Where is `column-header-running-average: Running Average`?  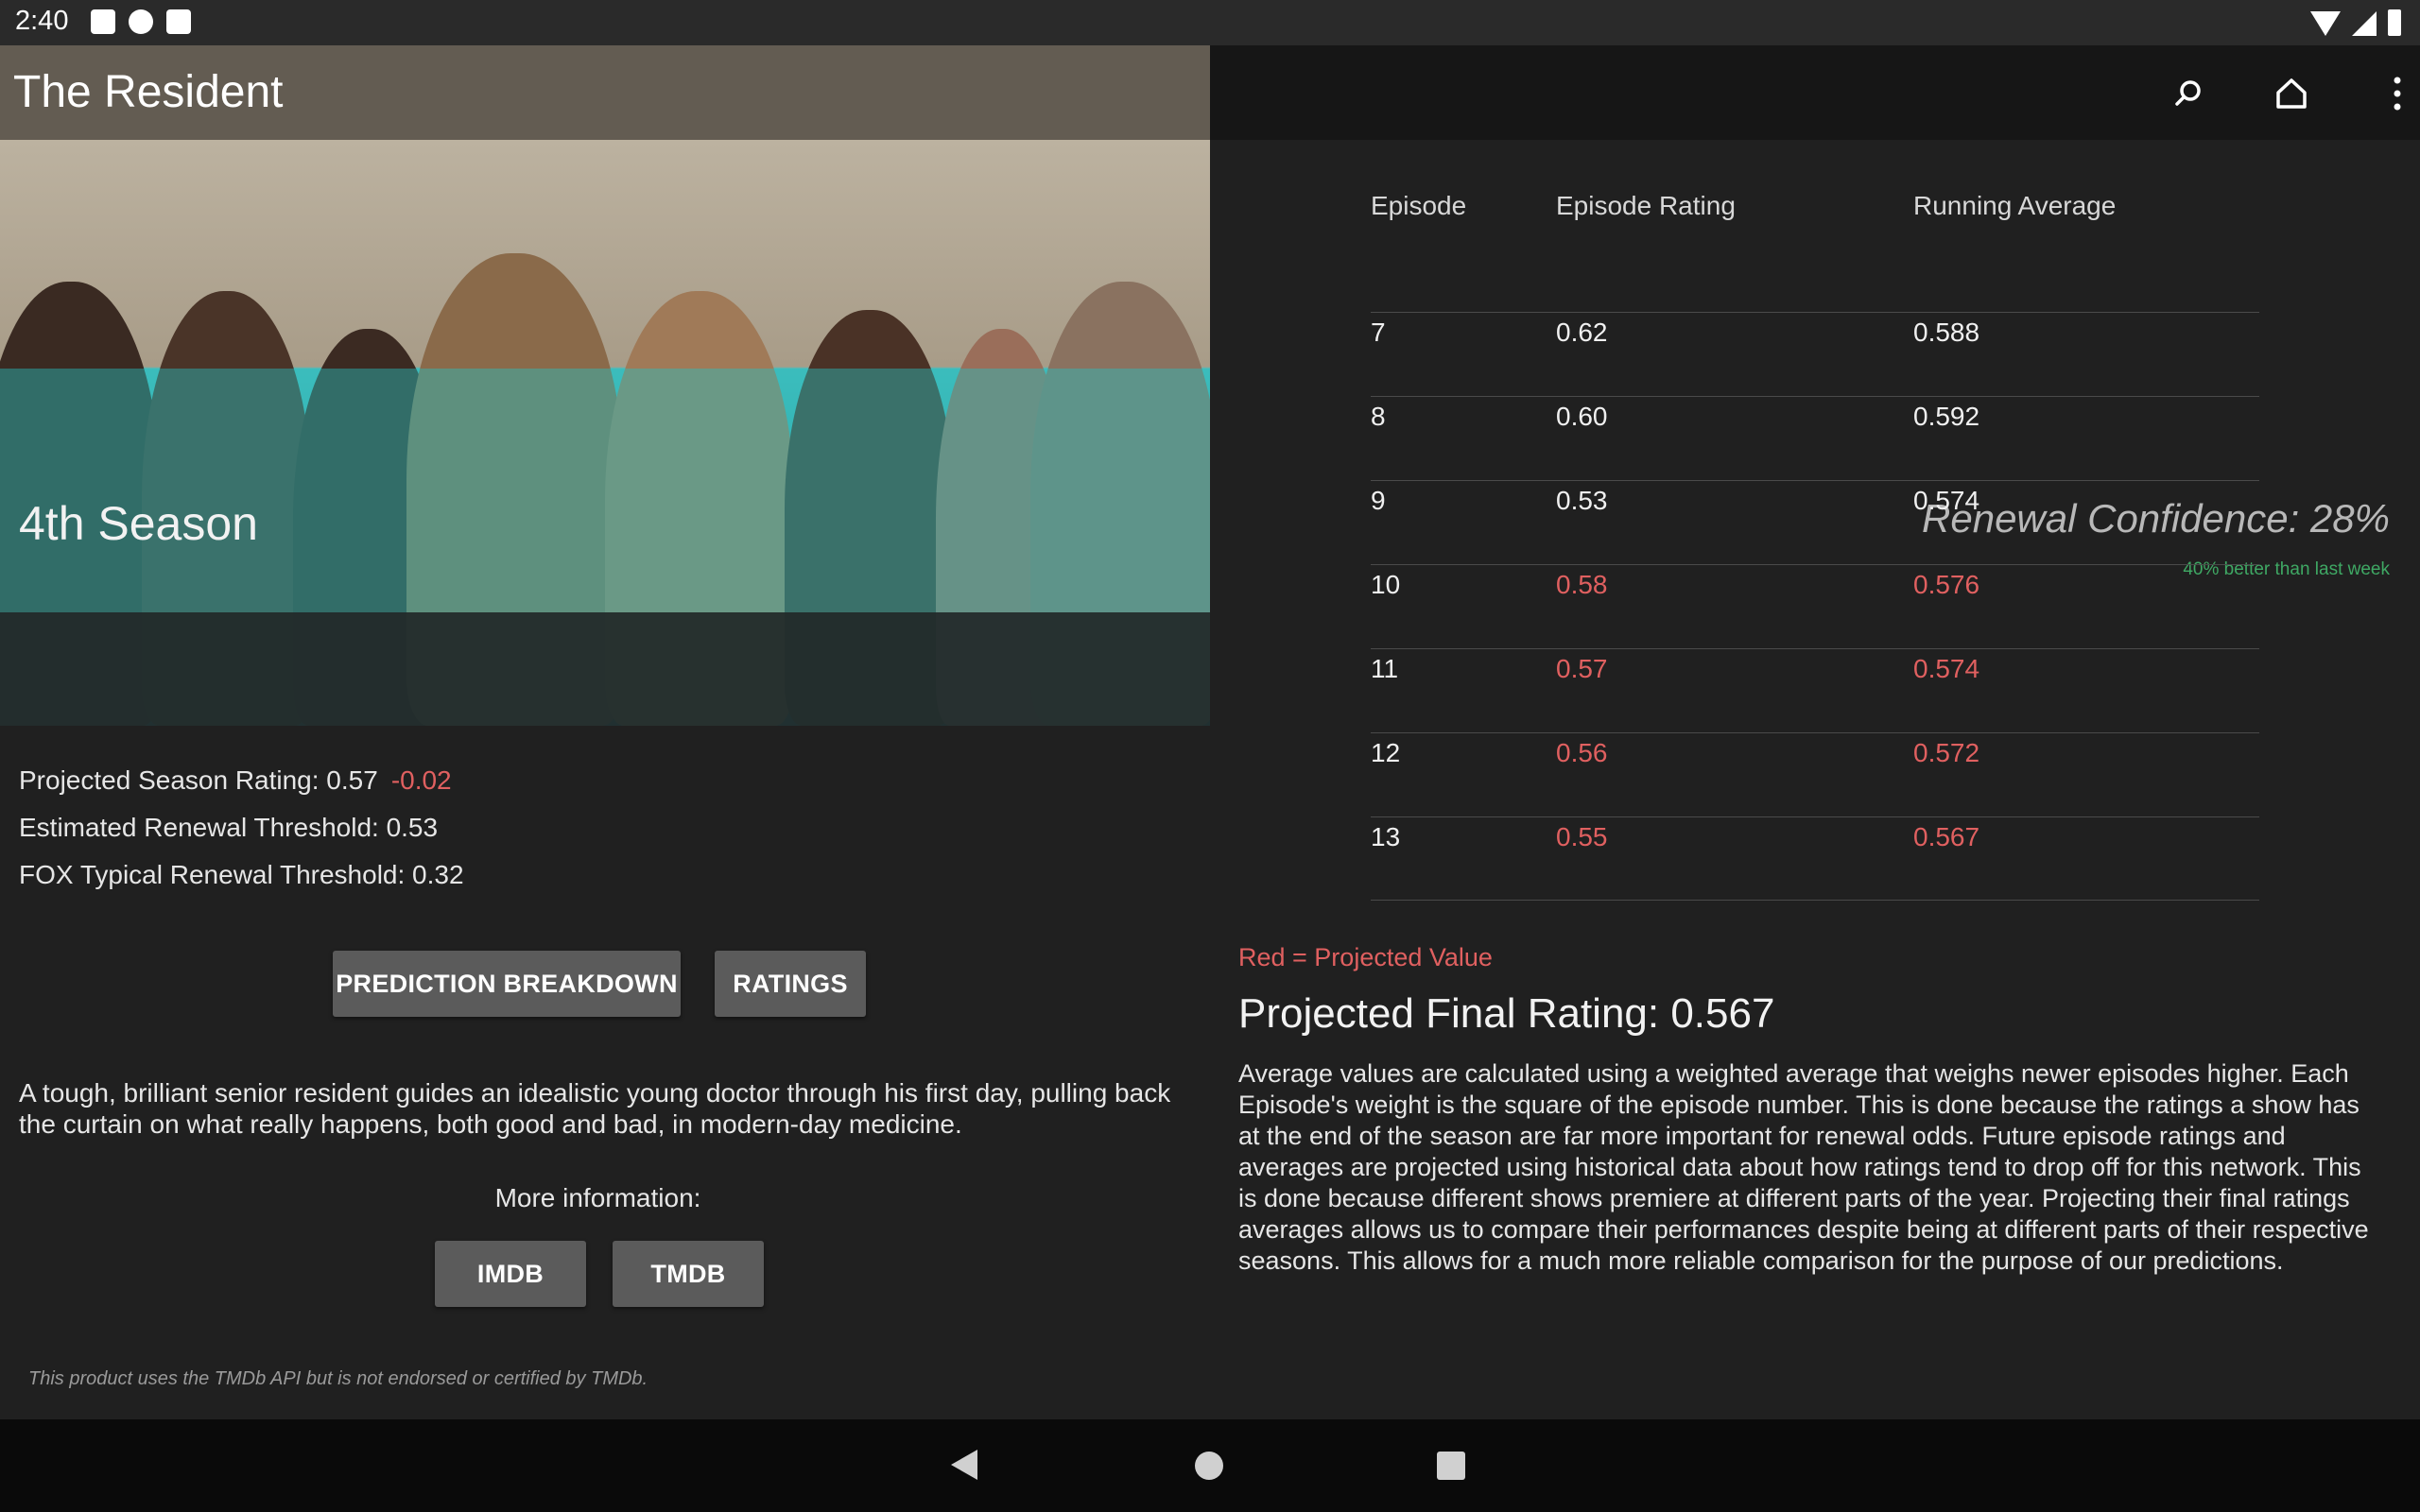 column-header-running-average: Running Average is located at coordinates (2015, 205).